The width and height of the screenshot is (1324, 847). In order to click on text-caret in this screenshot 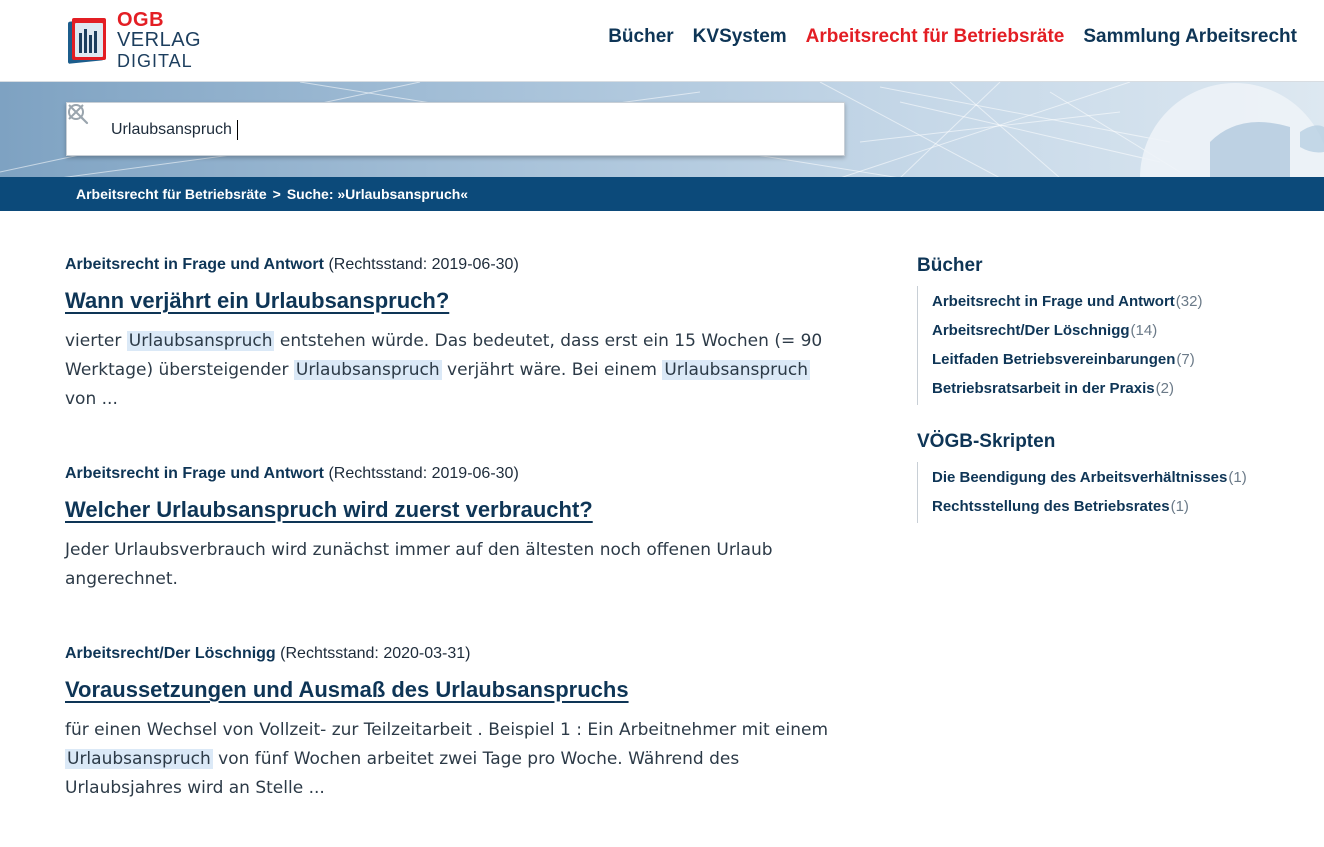, I will do `click(237, 130)`.